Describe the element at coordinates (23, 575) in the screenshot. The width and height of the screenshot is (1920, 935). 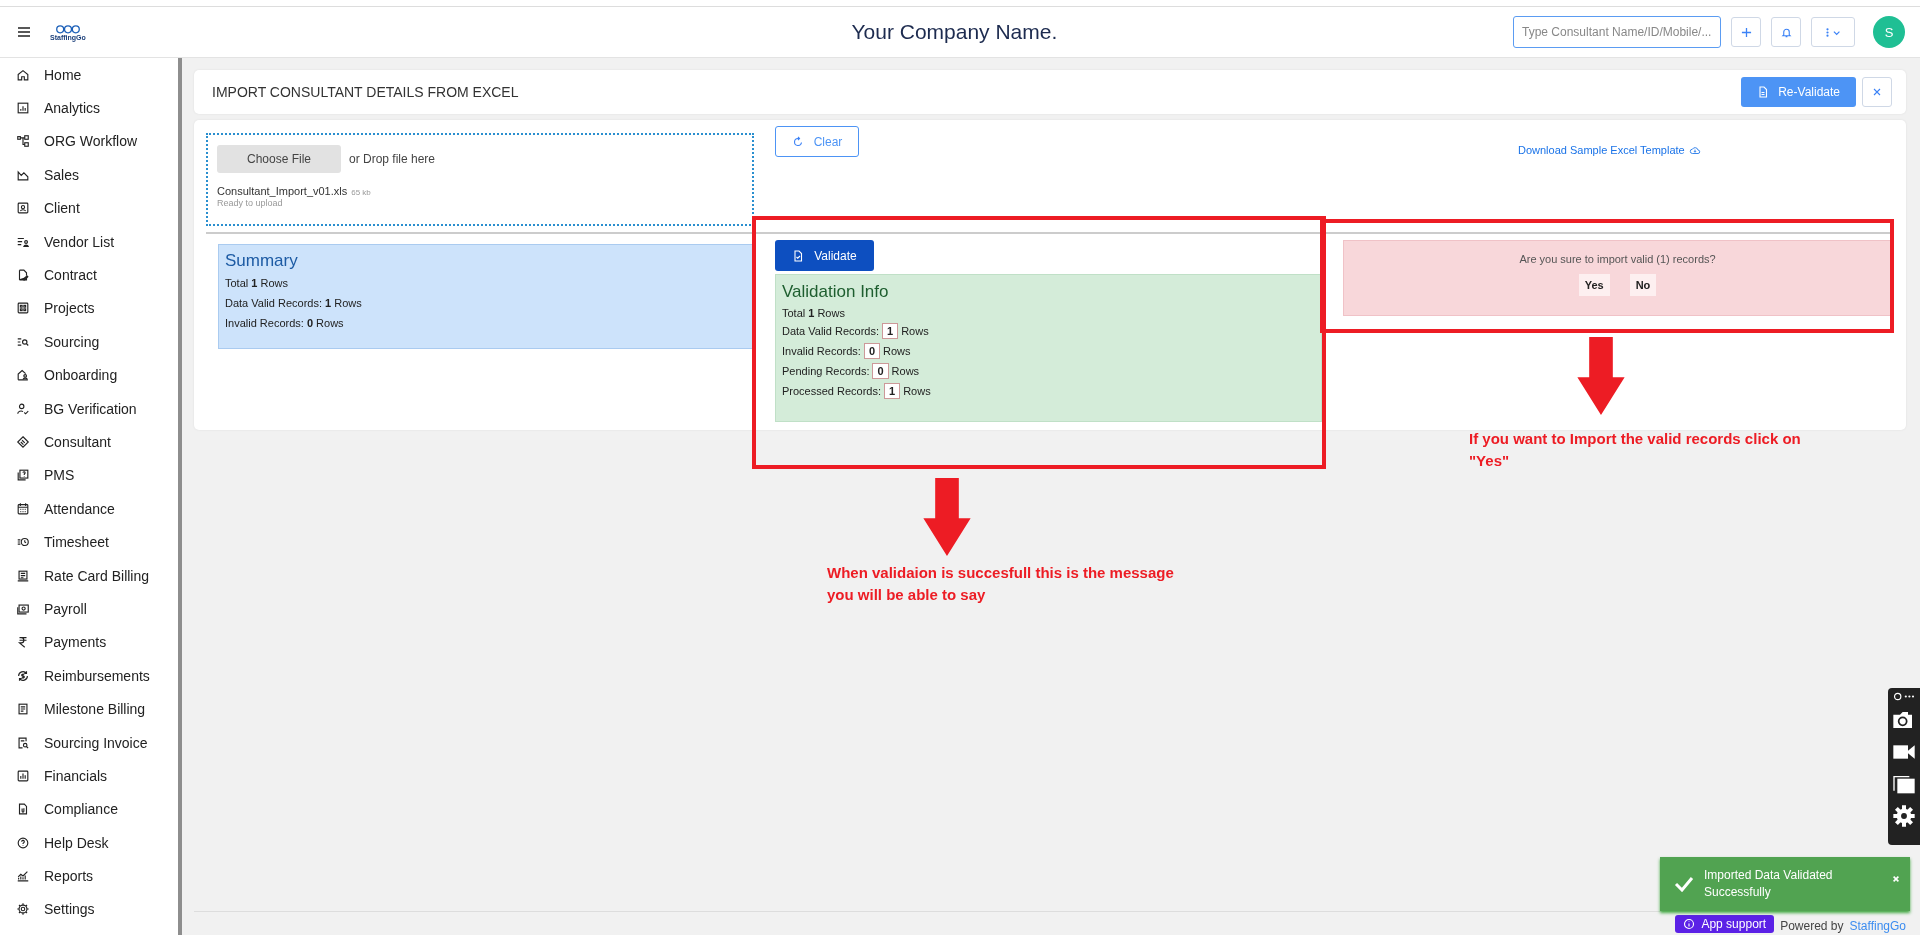
I see `receipt-icon` at that location.